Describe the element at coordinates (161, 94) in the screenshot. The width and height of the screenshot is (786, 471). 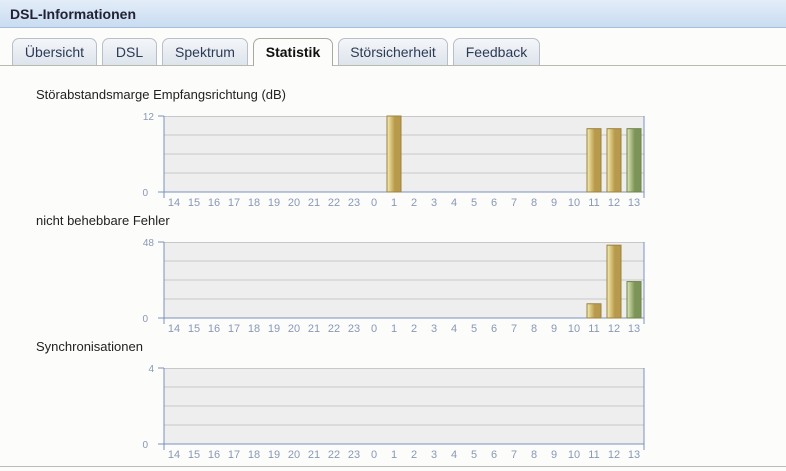
I see `chart-title-snr-margin: Störabstandsmarge Empfangsrichtung (dB)` at that location.